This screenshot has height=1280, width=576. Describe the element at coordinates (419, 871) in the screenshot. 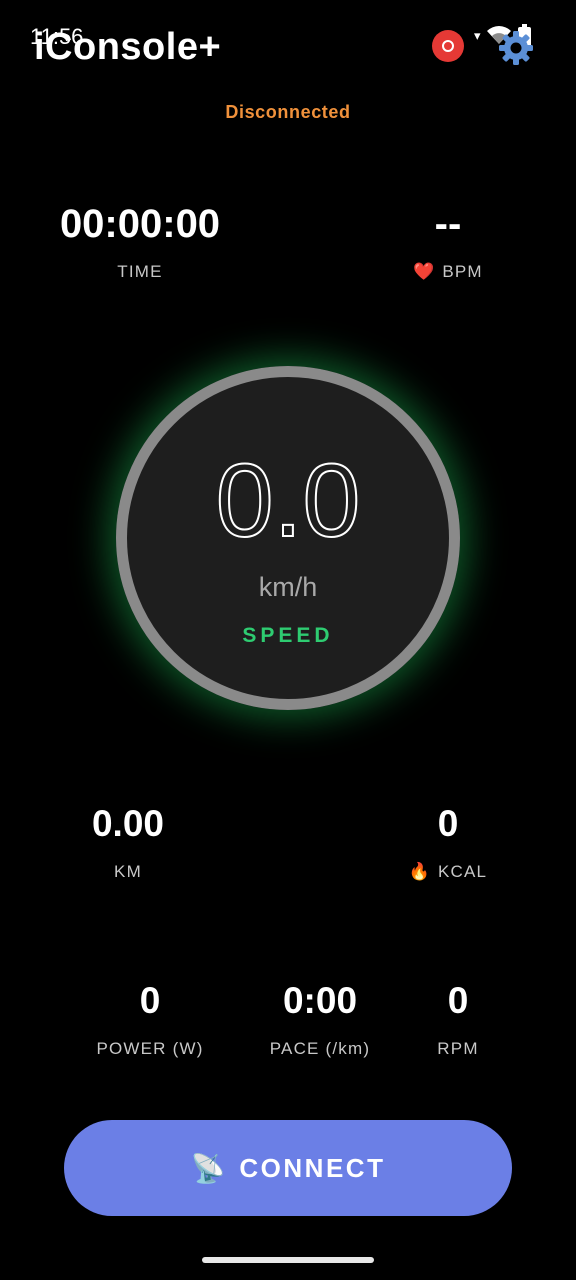

I see `fire-icon: 🔥` at that location.